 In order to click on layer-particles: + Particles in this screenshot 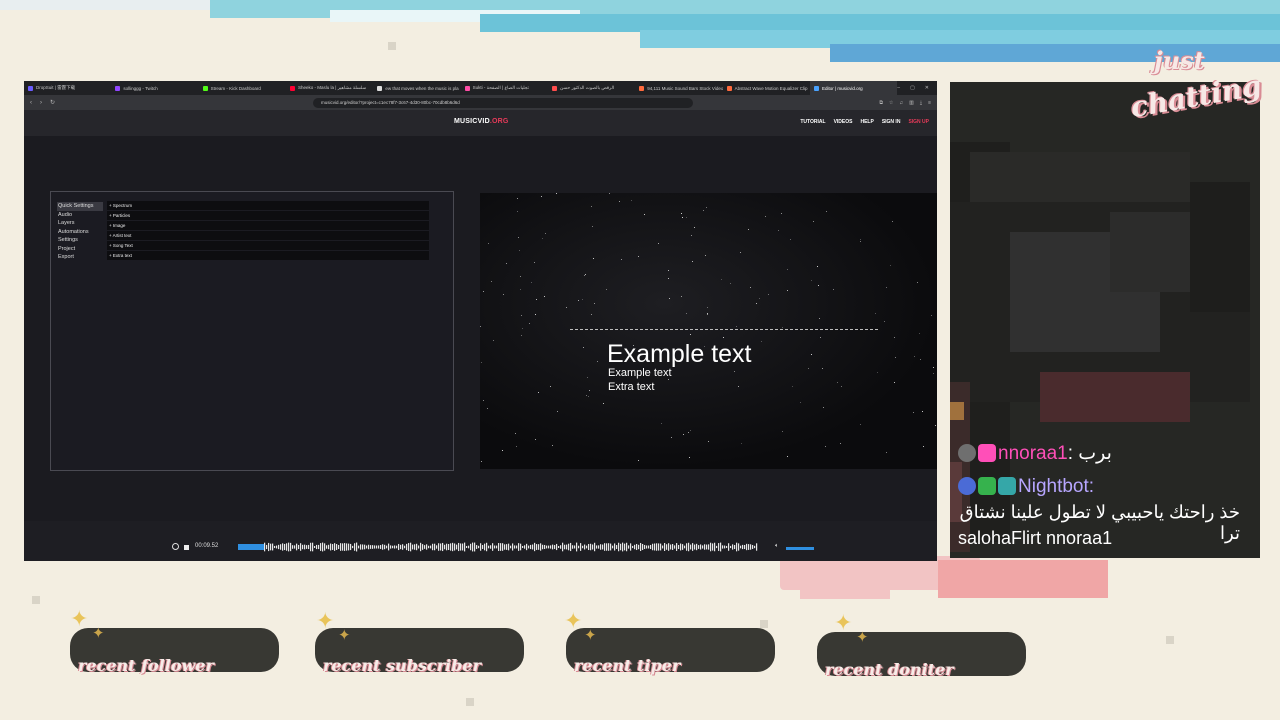, I will do `click(268, 215)`.